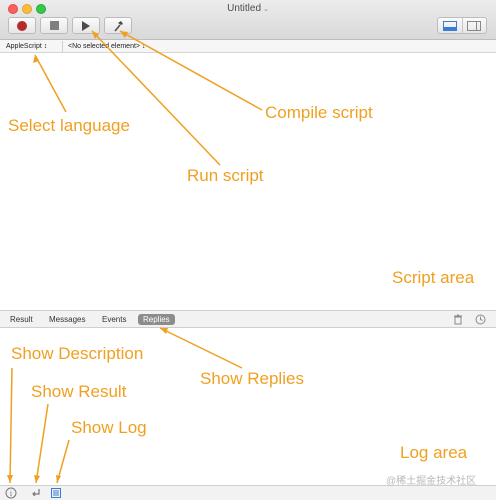 The width and height of the screenshot is (496, 500). Describe the element at coordinates (266, 9) in the screenshot. I see `chevron-down-icon: ⌄` at that location.